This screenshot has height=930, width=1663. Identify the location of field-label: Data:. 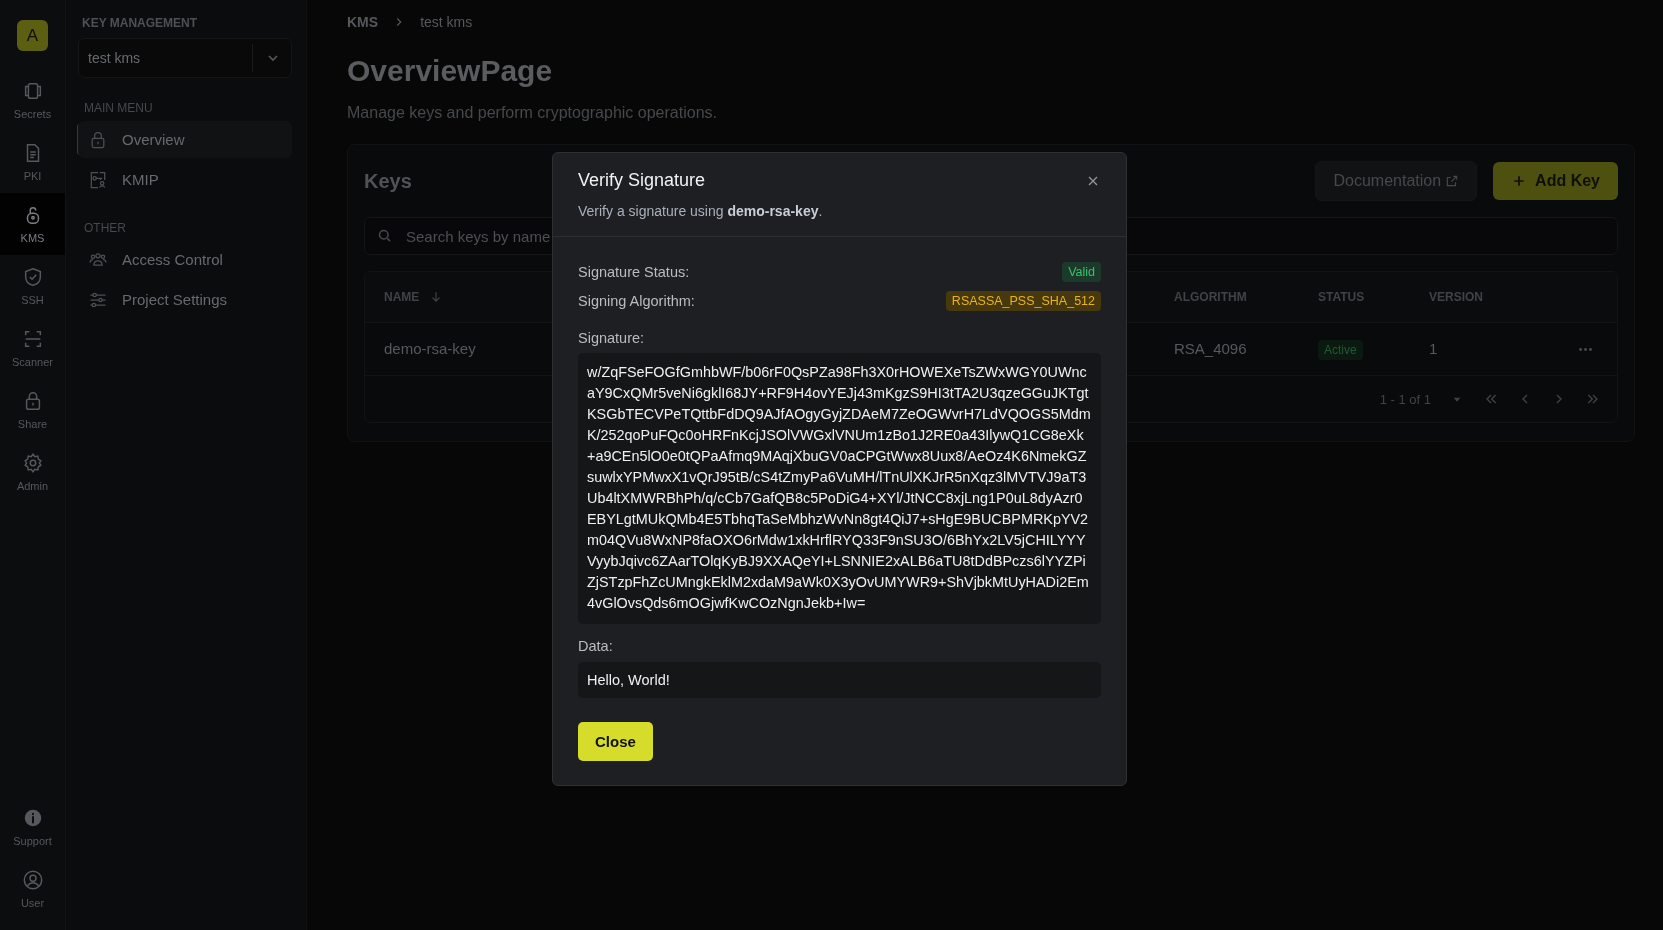
(595, 646).